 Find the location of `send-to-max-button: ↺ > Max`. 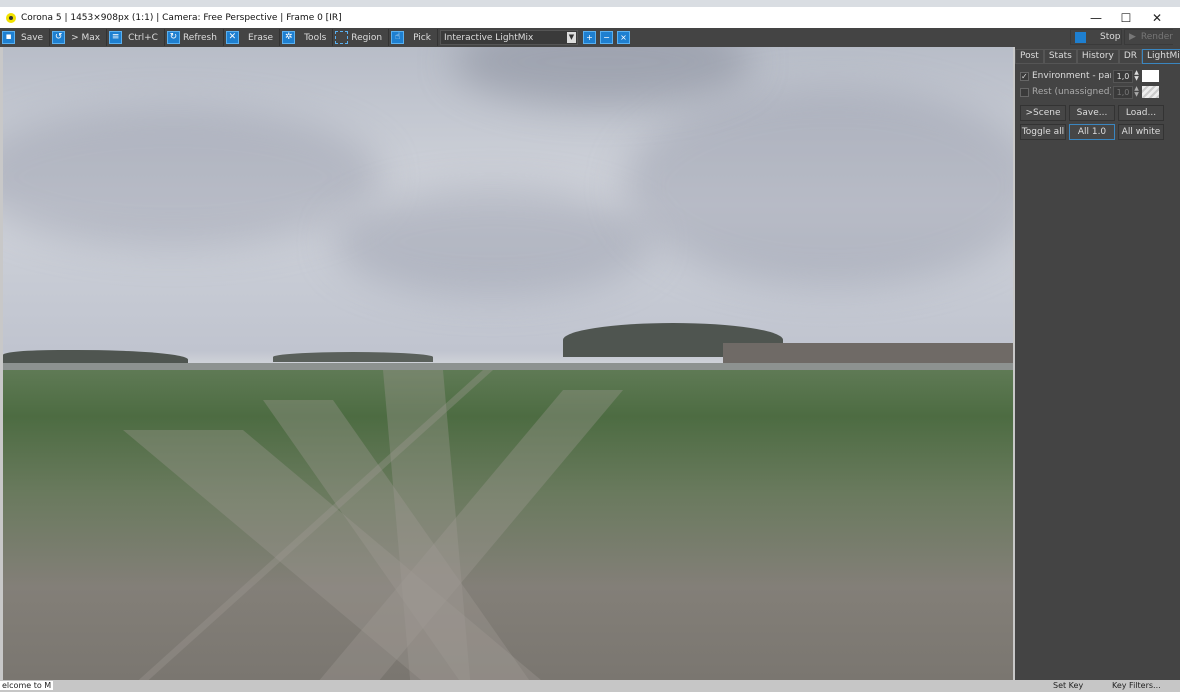

send-to-max-button: ↺ > Max is located at coordinates (80, 37).